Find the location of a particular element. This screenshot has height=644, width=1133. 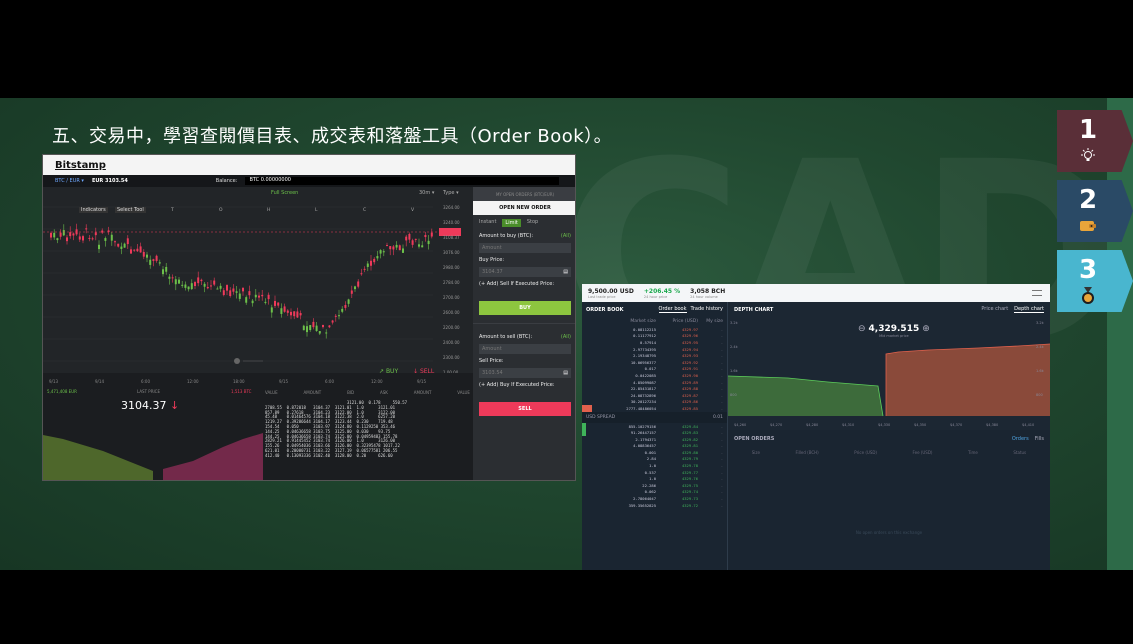

zoom-out-icon: ⊖ is located at coordinates (862, 329).